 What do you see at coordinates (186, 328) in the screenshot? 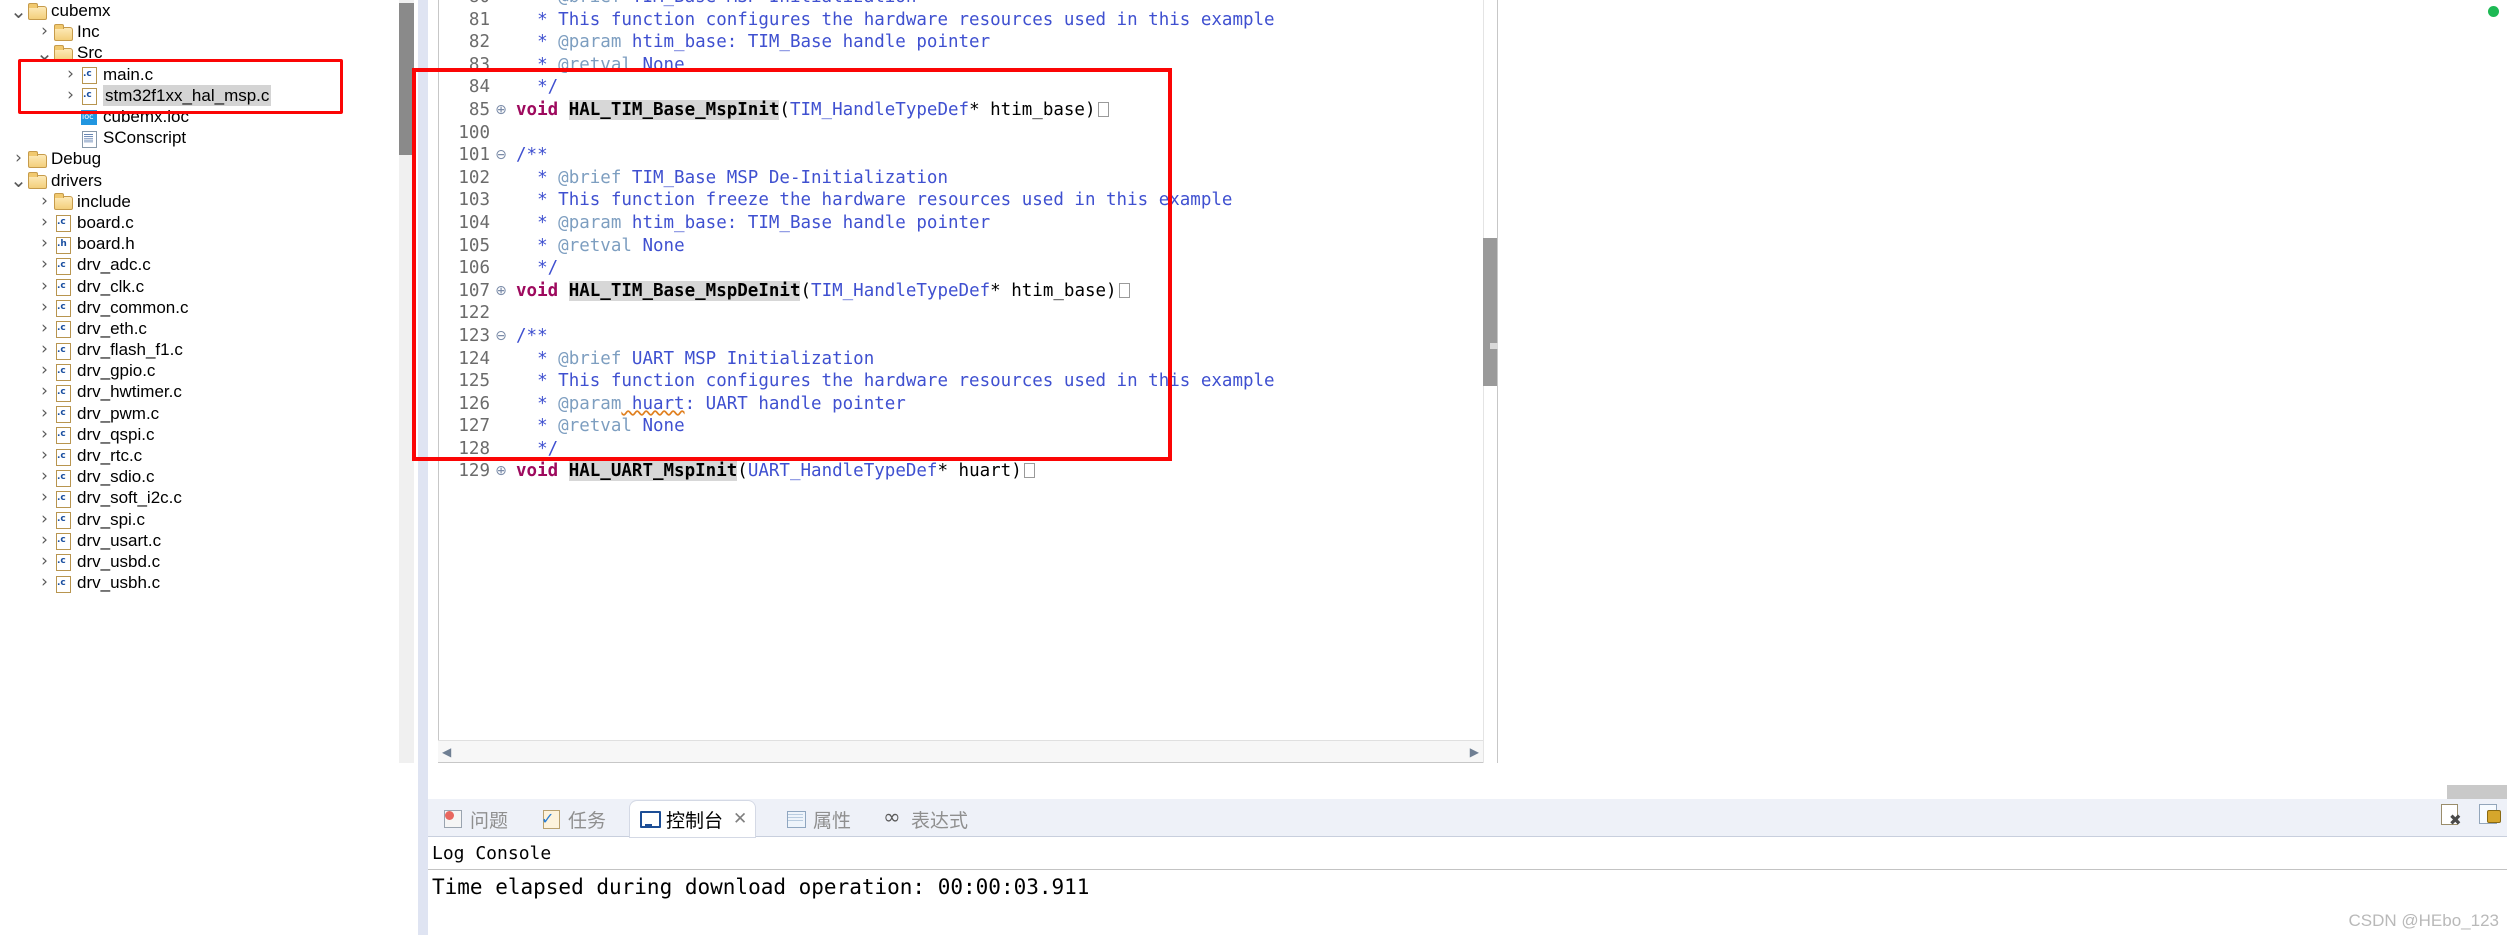
I see `tree-item-drv-eth-c: › drv_eth.c` at bounding box center [186, 328].